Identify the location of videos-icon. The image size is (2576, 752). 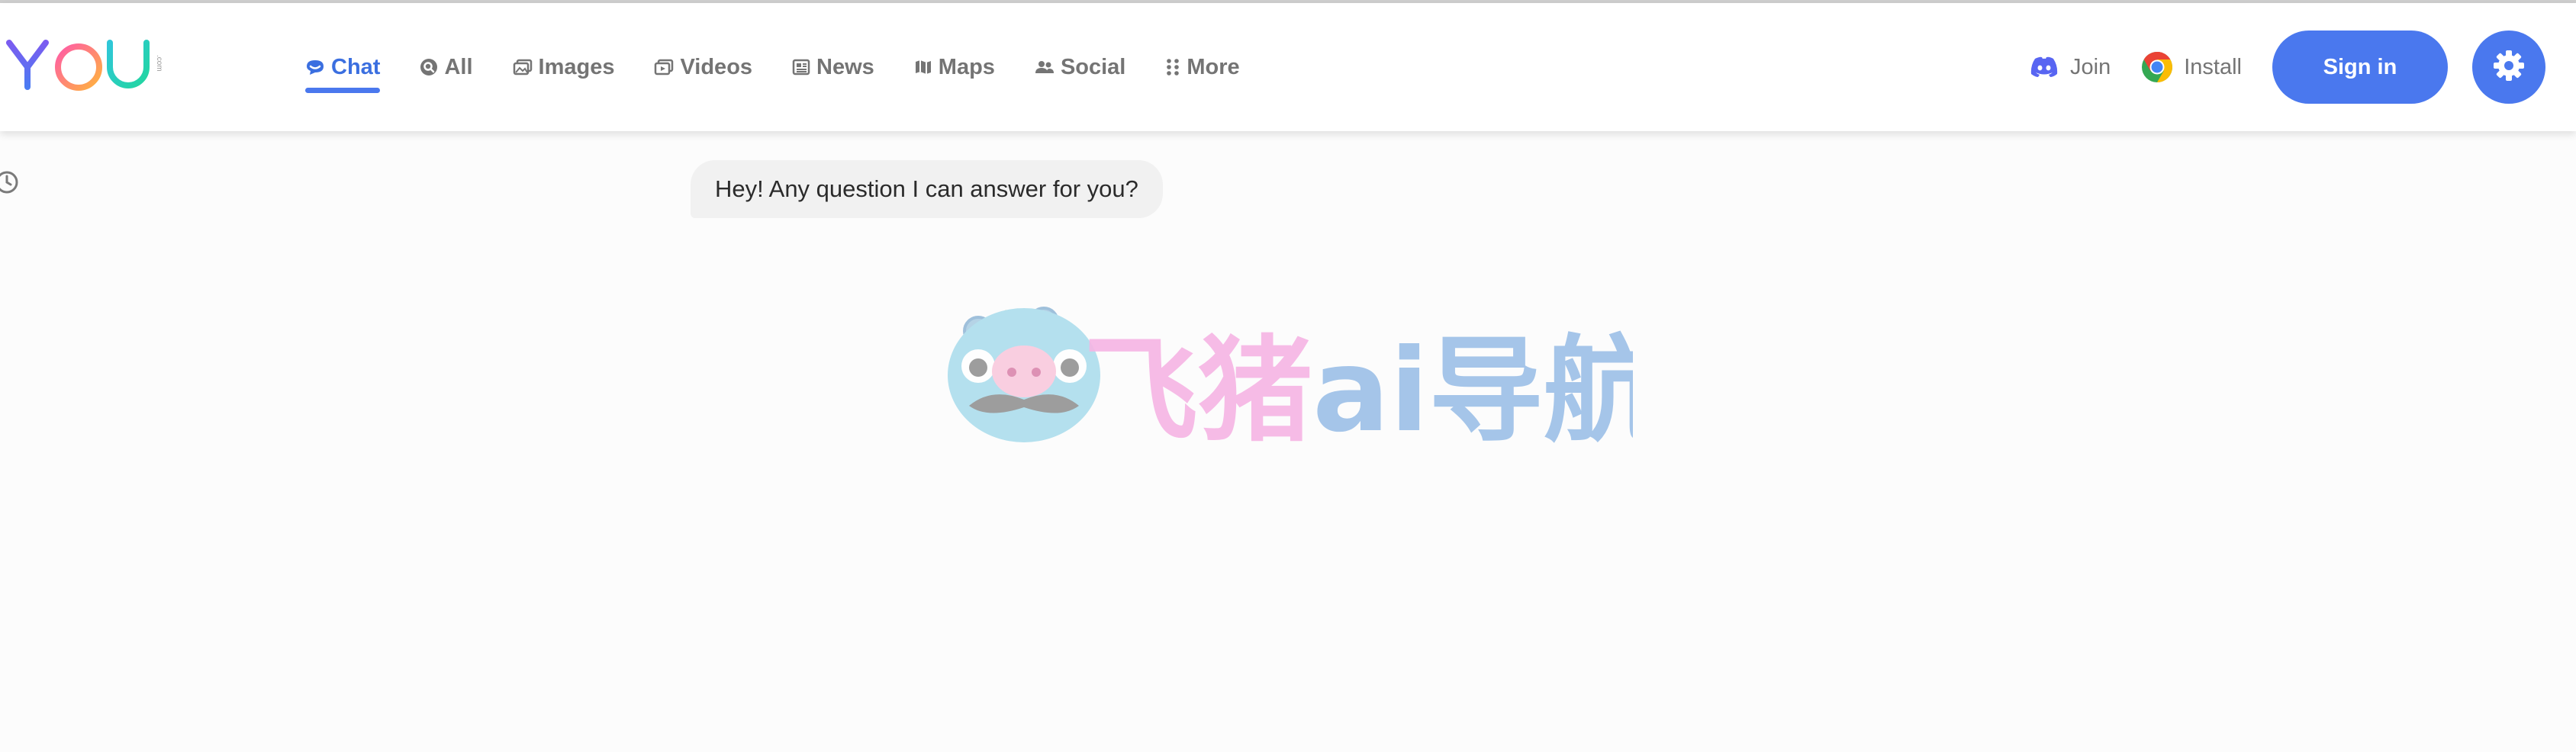
(664, 67).